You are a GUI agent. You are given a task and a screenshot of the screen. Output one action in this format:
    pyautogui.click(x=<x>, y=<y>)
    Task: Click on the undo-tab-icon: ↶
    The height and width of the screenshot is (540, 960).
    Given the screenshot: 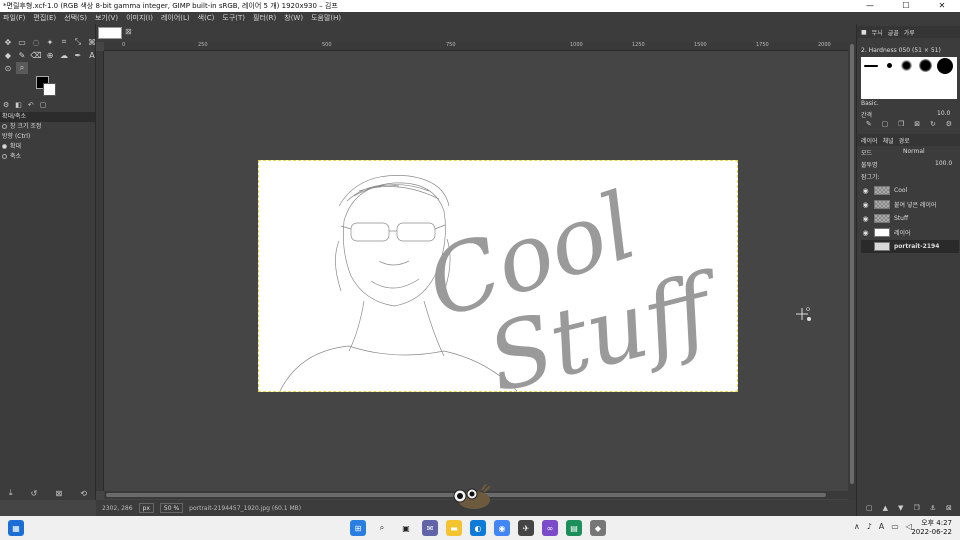 What is the action you would take?
    pyautogui.click(x=31, y=105)
    